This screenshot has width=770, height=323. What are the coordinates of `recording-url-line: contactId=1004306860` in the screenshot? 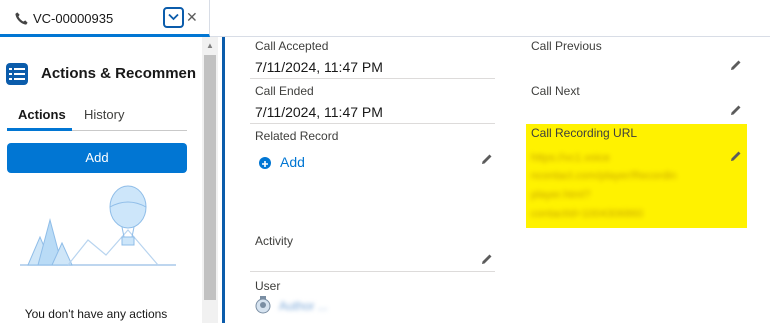 It's located at (631, 214).